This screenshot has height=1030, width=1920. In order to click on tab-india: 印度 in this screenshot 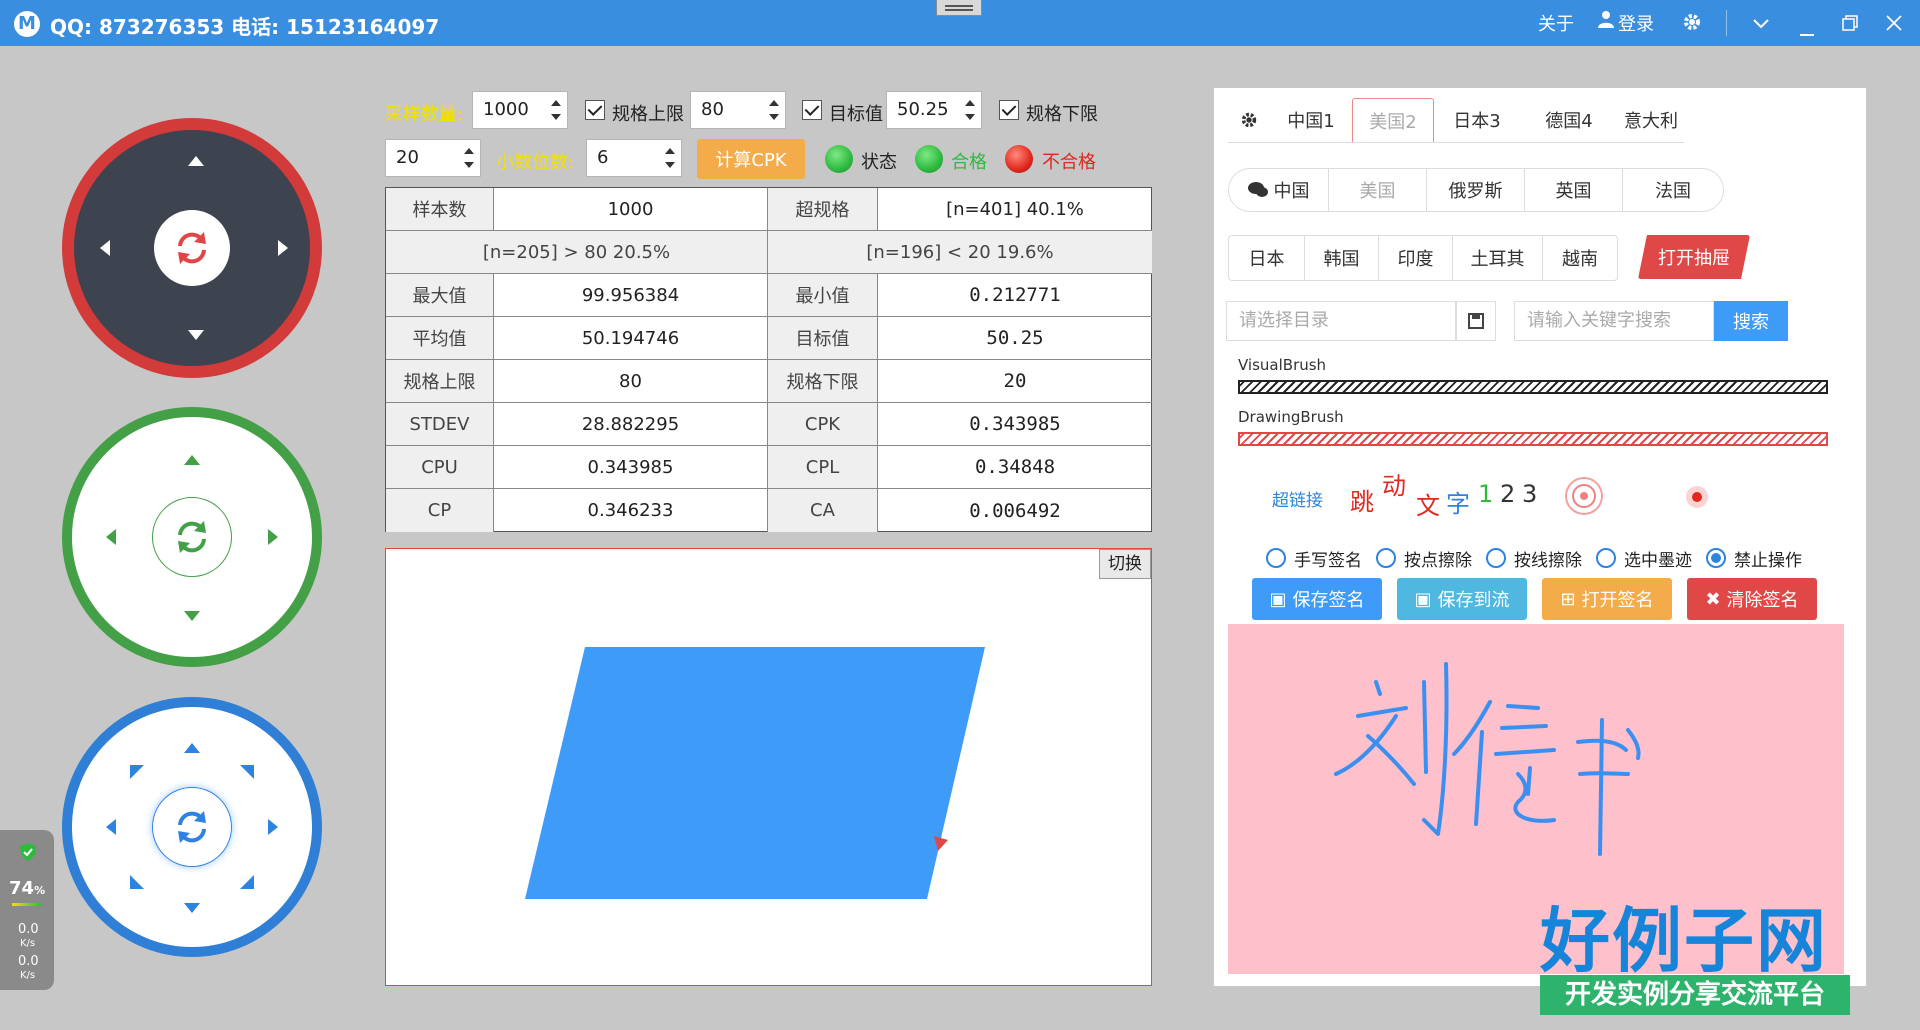, I will do `click(1416, 258)`.